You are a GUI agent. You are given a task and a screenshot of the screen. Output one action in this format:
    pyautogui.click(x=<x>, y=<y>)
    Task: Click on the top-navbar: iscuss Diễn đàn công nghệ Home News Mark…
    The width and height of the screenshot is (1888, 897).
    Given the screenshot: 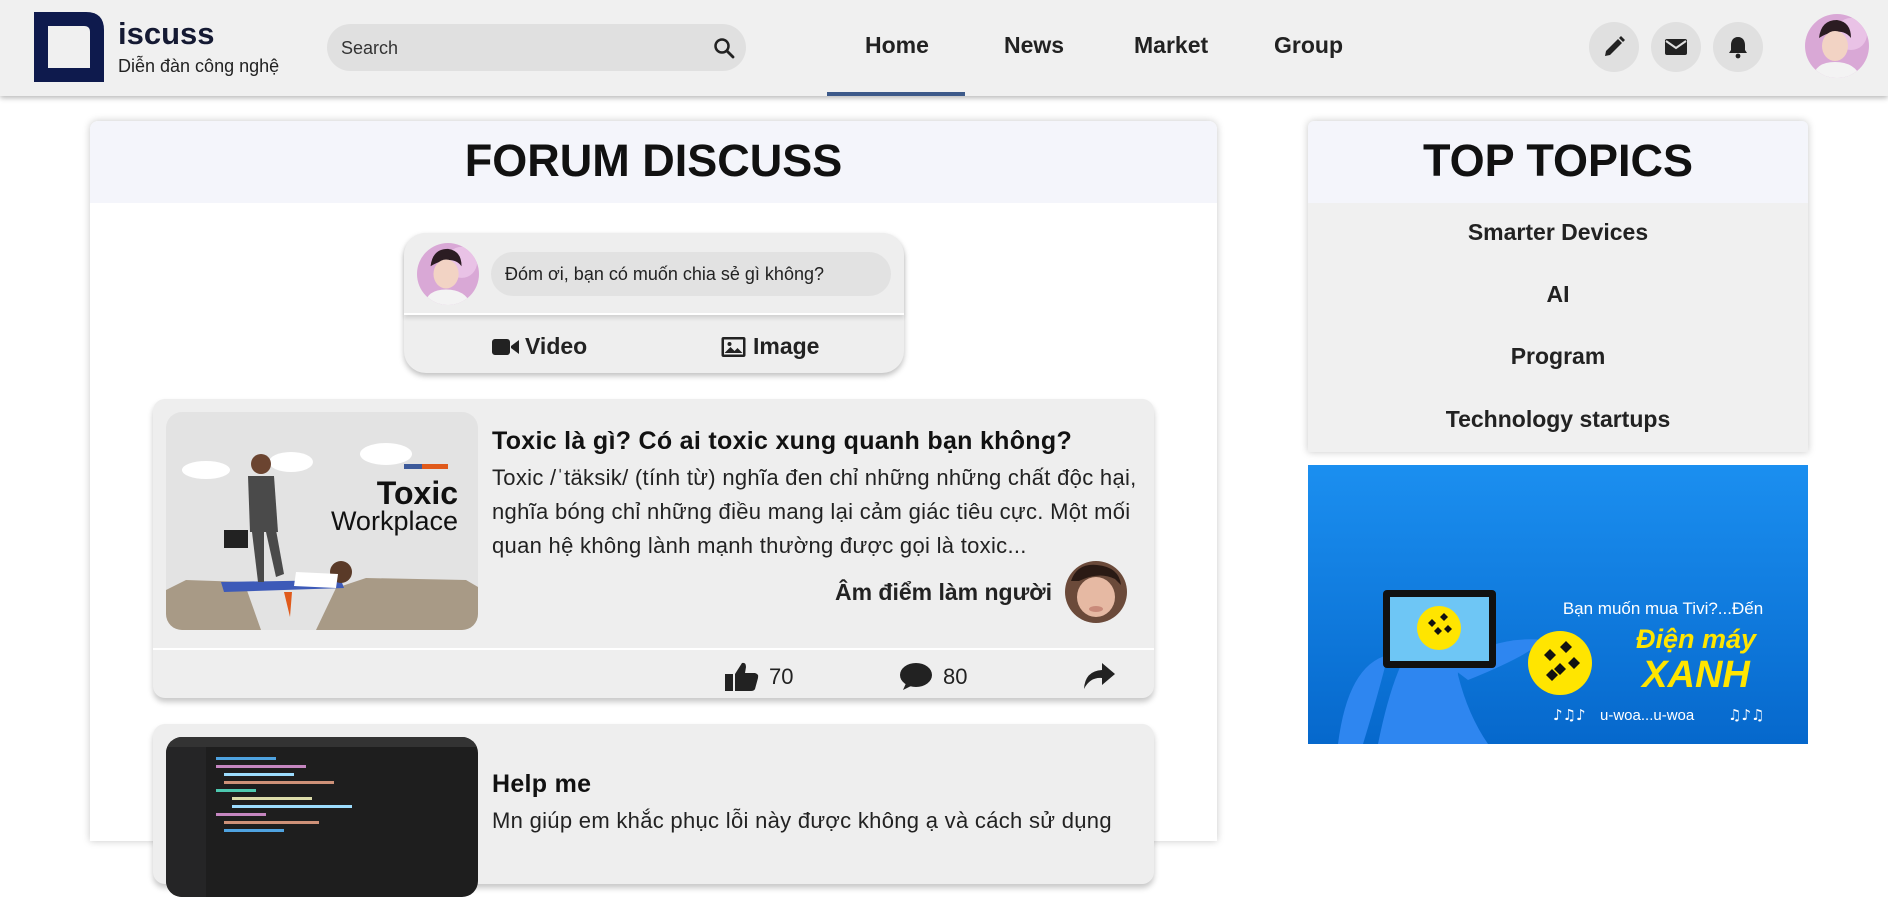 What is the action you would take?
    pyautogui.click(x=944, y=48)
    